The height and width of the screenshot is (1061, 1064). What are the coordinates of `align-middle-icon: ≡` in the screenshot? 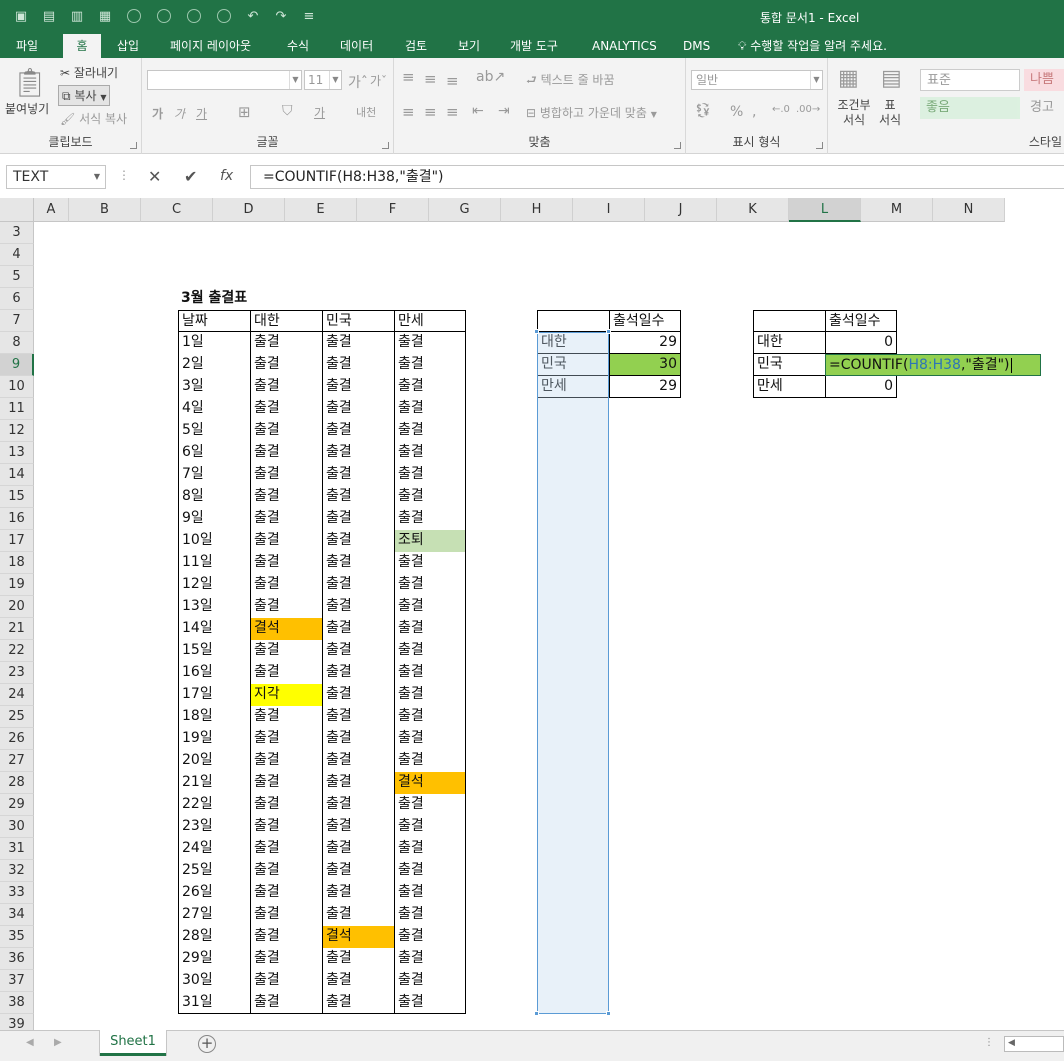 It's located at (430, 79).